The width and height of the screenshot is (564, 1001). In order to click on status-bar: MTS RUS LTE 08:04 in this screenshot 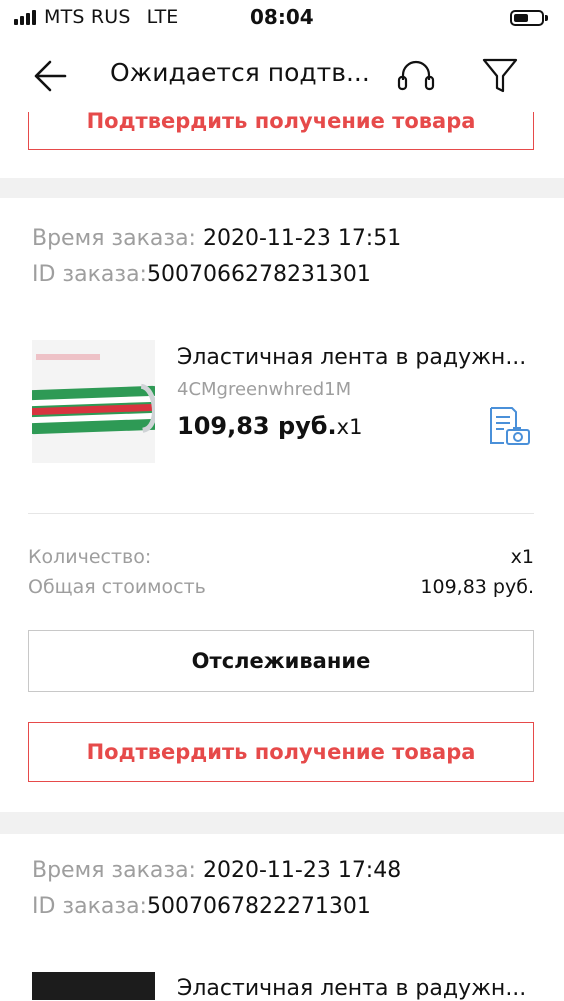, I will do `click(282, 18)`.